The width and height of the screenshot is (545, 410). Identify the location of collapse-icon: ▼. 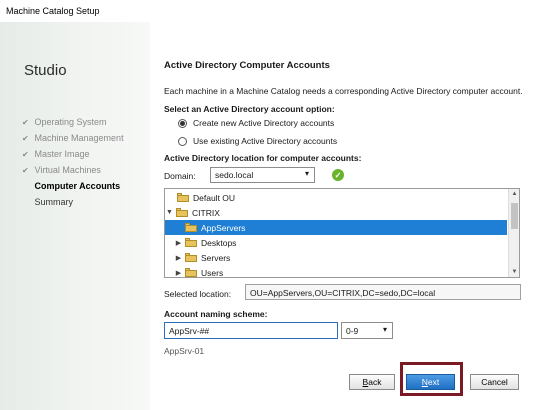
(169, 212).